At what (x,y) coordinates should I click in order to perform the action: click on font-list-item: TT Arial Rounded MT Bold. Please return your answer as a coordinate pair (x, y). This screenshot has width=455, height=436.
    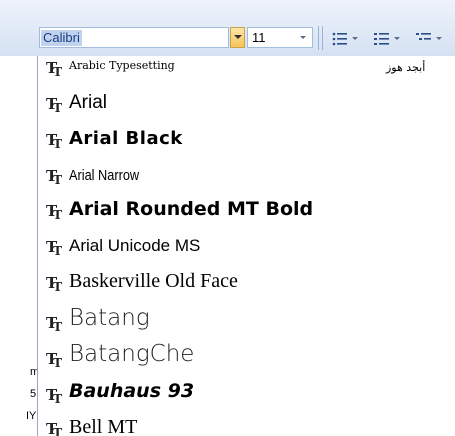
    Looking at the image, I should click on (238, 213).